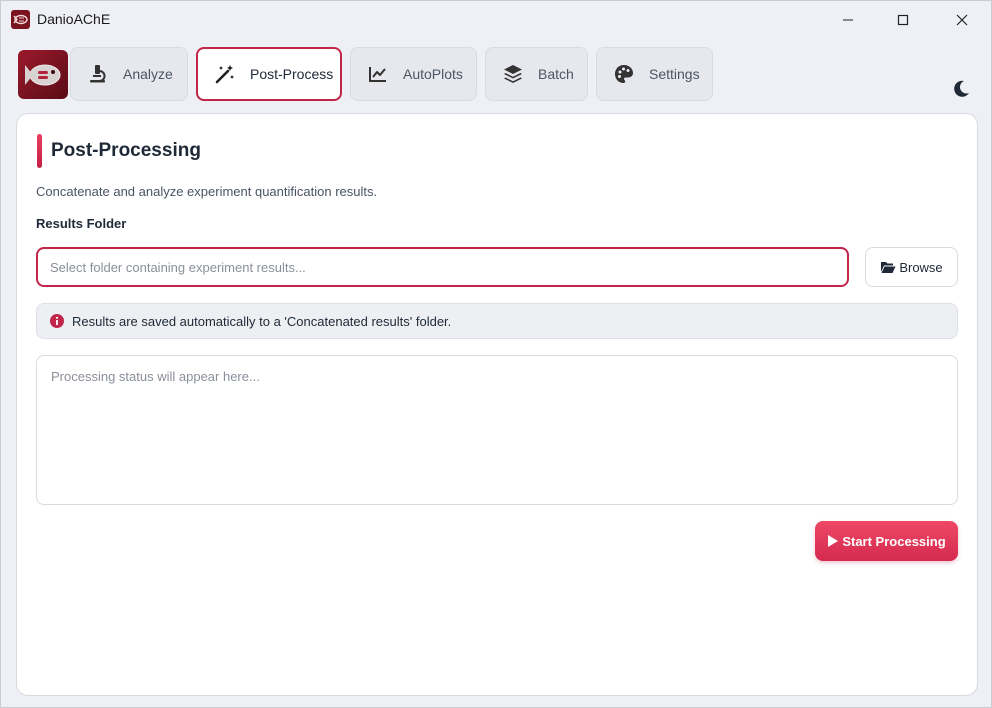  What do you see at coordinates (921, 267) in the screenshot?
I see `browse-label: Browse` at bounding box center [921, 267].